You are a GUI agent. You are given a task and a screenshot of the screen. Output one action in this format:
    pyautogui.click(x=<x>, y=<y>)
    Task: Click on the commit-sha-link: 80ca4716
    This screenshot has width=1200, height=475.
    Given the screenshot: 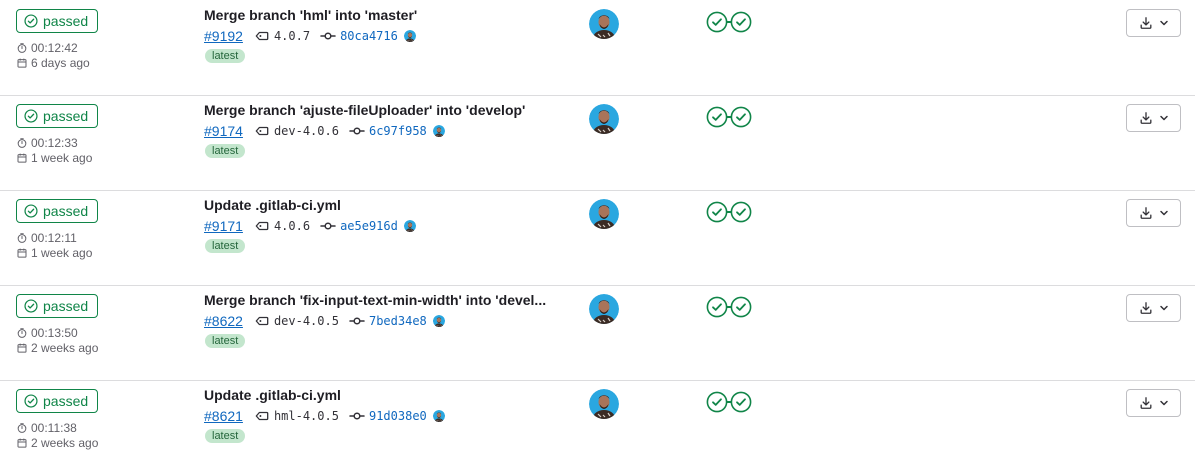 What is the action you would take?
    pyautogui.click(x=369, y=36)
    